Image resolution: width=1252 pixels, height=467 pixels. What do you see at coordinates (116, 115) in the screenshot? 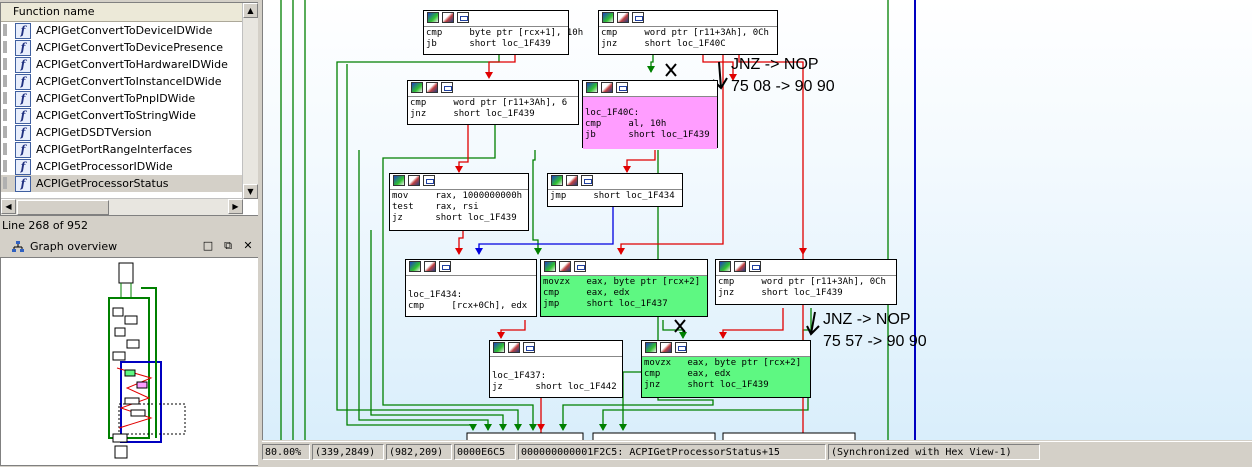
I see `function-name: ACPIGetConvertToStringWide` at bounding box center [116, 115].